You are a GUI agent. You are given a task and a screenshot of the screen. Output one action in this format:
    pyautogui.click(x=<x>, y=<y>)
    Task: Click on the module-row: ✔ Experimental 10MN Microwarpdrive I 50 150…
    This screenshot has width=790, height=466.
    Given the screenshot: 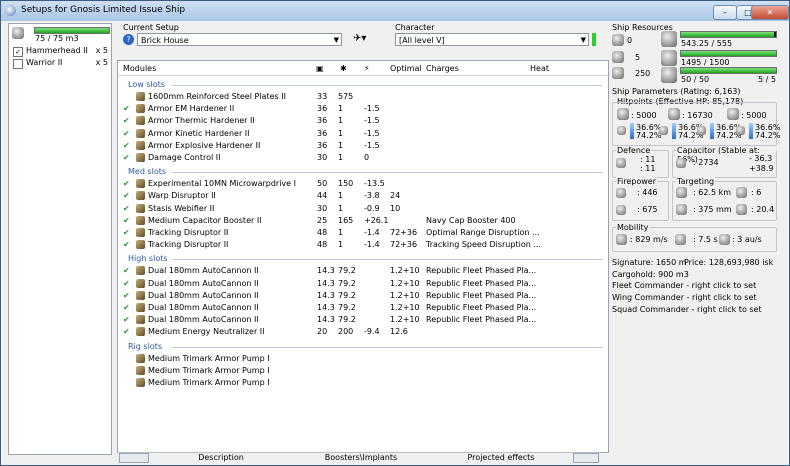 What is the action you would take?
    pyautogui.click(x=363, y=184)
    